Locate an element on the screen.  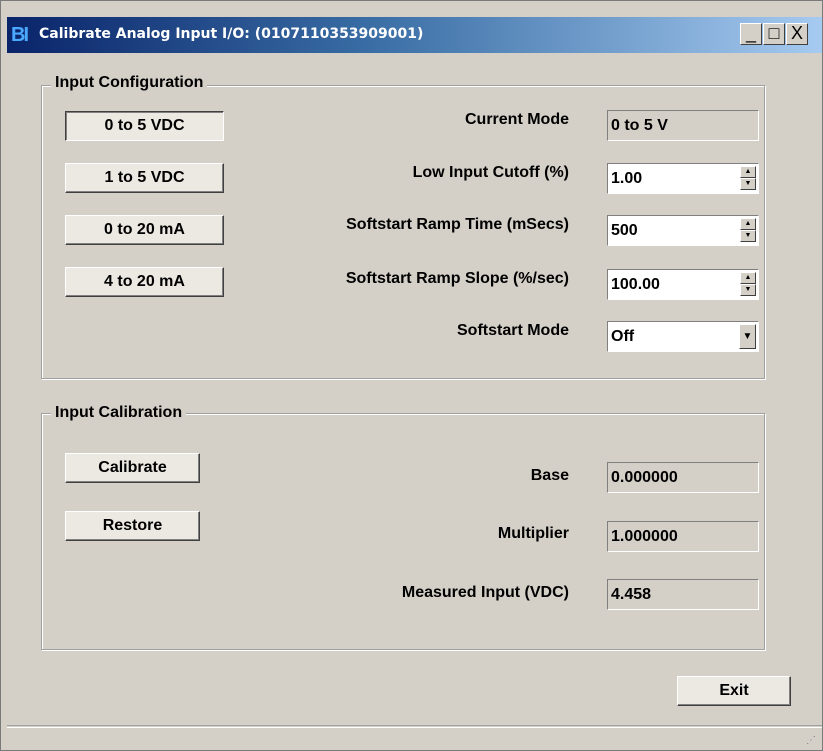
current-mode-field: 0 to 5 V is located at coordinates (683, 125).